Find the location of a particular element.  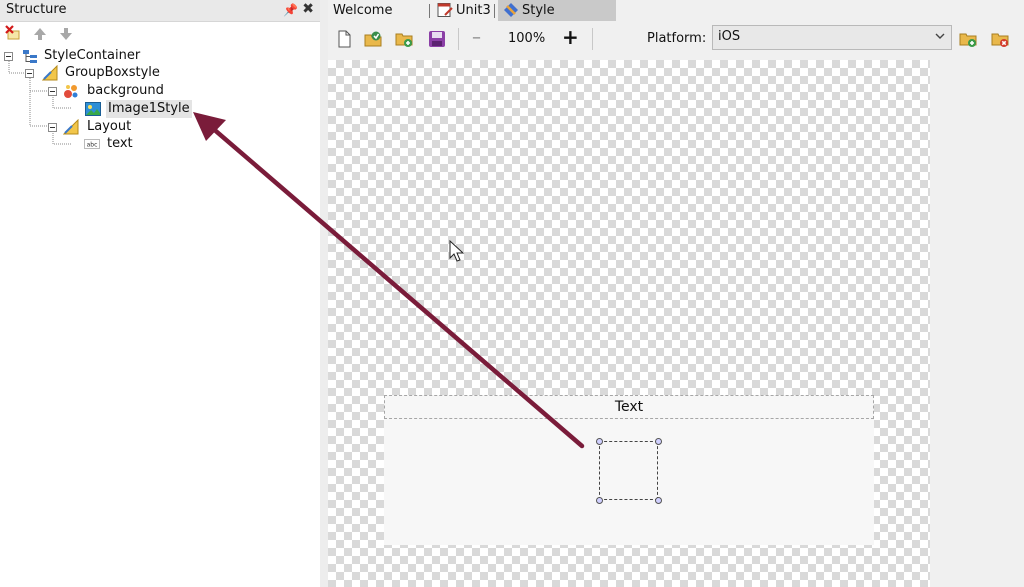

tree-node-label: text is located at coordinates (120, 143).